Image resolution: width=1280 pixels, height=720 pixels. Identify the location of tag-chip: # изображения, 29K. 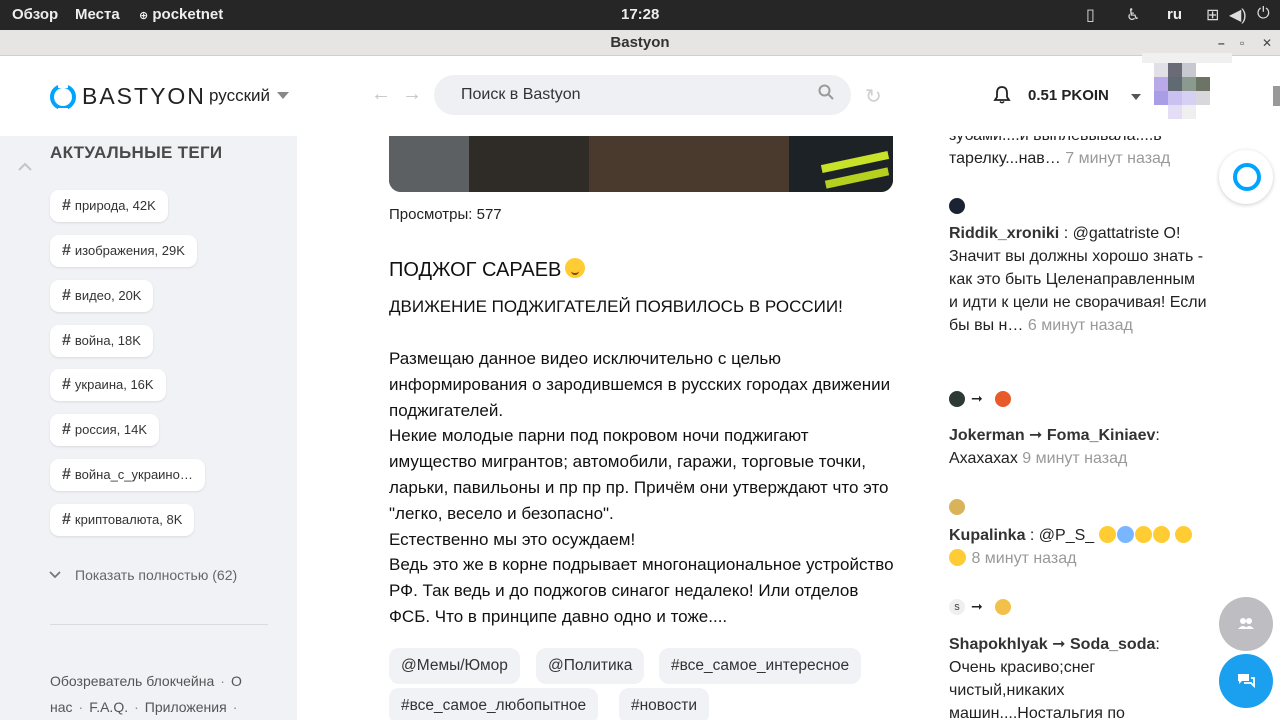
(123, 251).